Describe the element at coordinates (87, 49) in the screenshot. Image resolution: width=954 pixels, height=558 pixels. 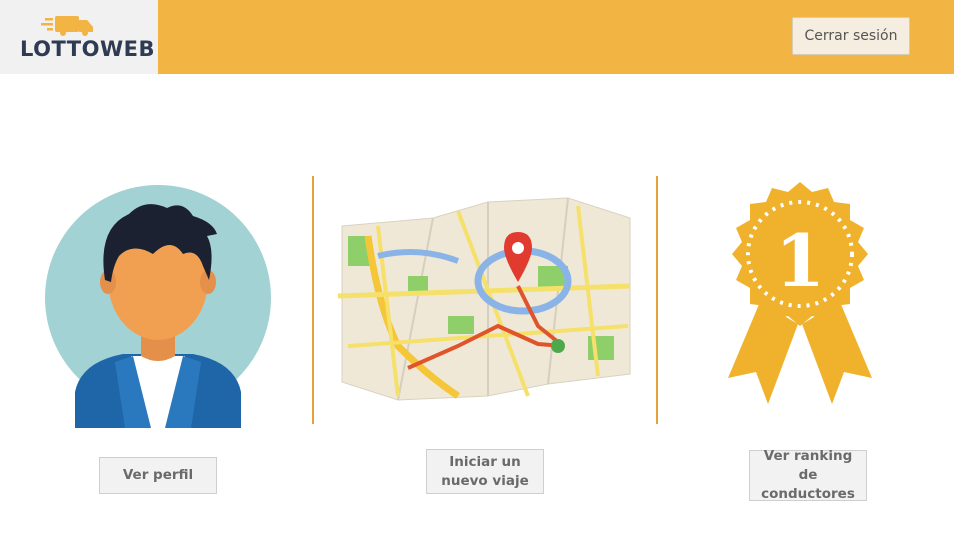
I see `logo-text: LOTTOWEB` at that location.